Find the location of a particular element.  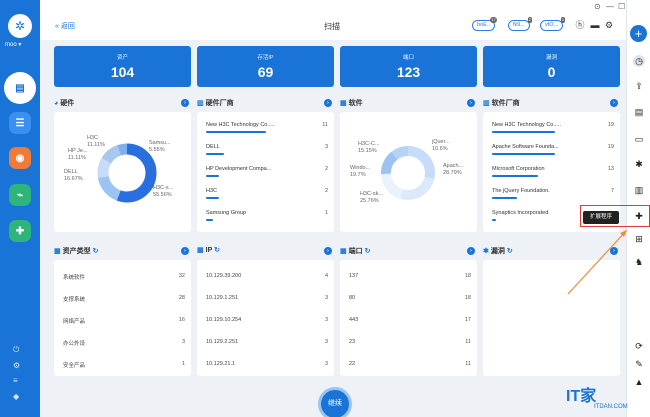

hp-icon: ⓗ is located at coordinates (580, 25).